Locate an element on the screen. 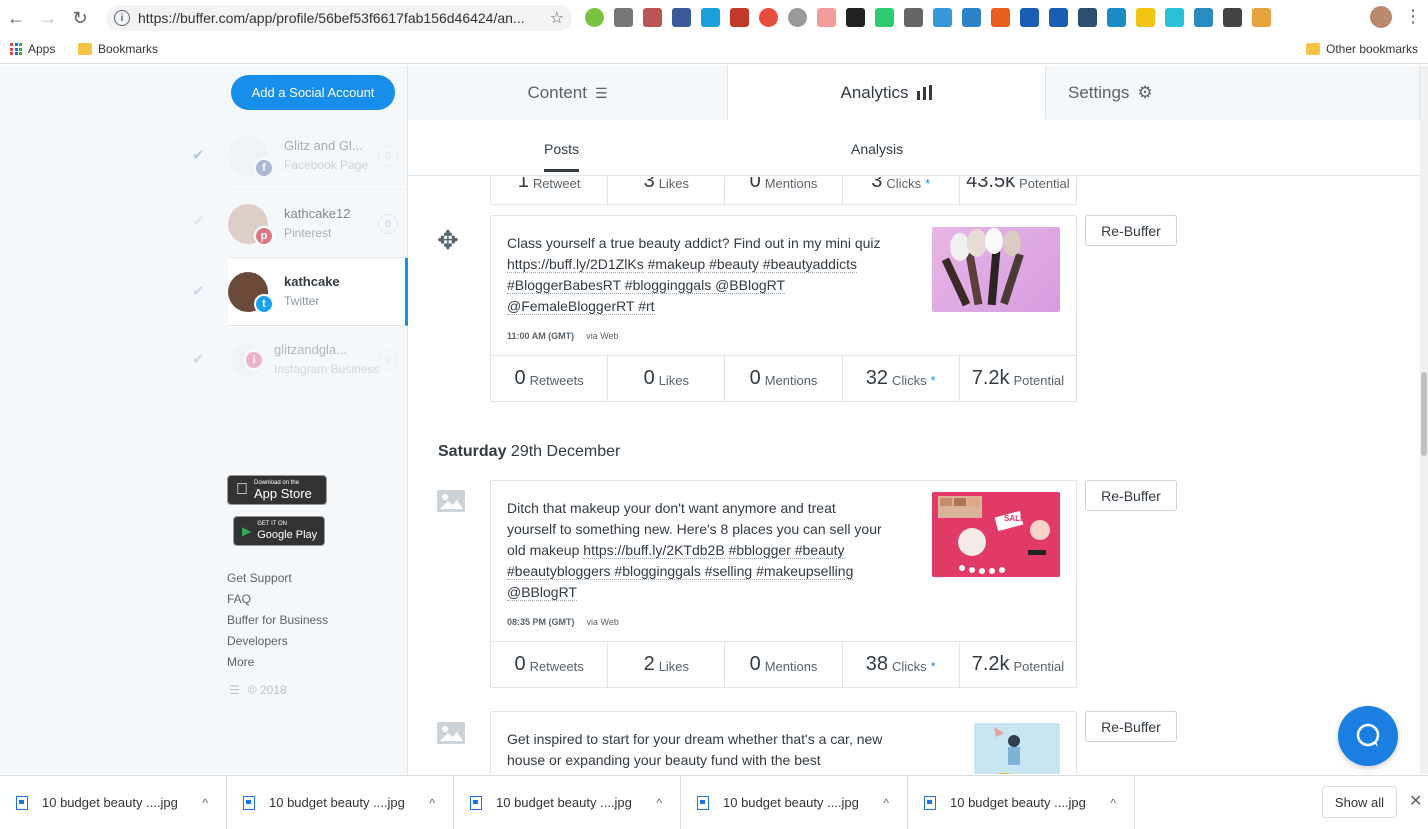 This screenshot has width=1428, height=829. close-icon: ✕ is located at coordinates (1415, 801).